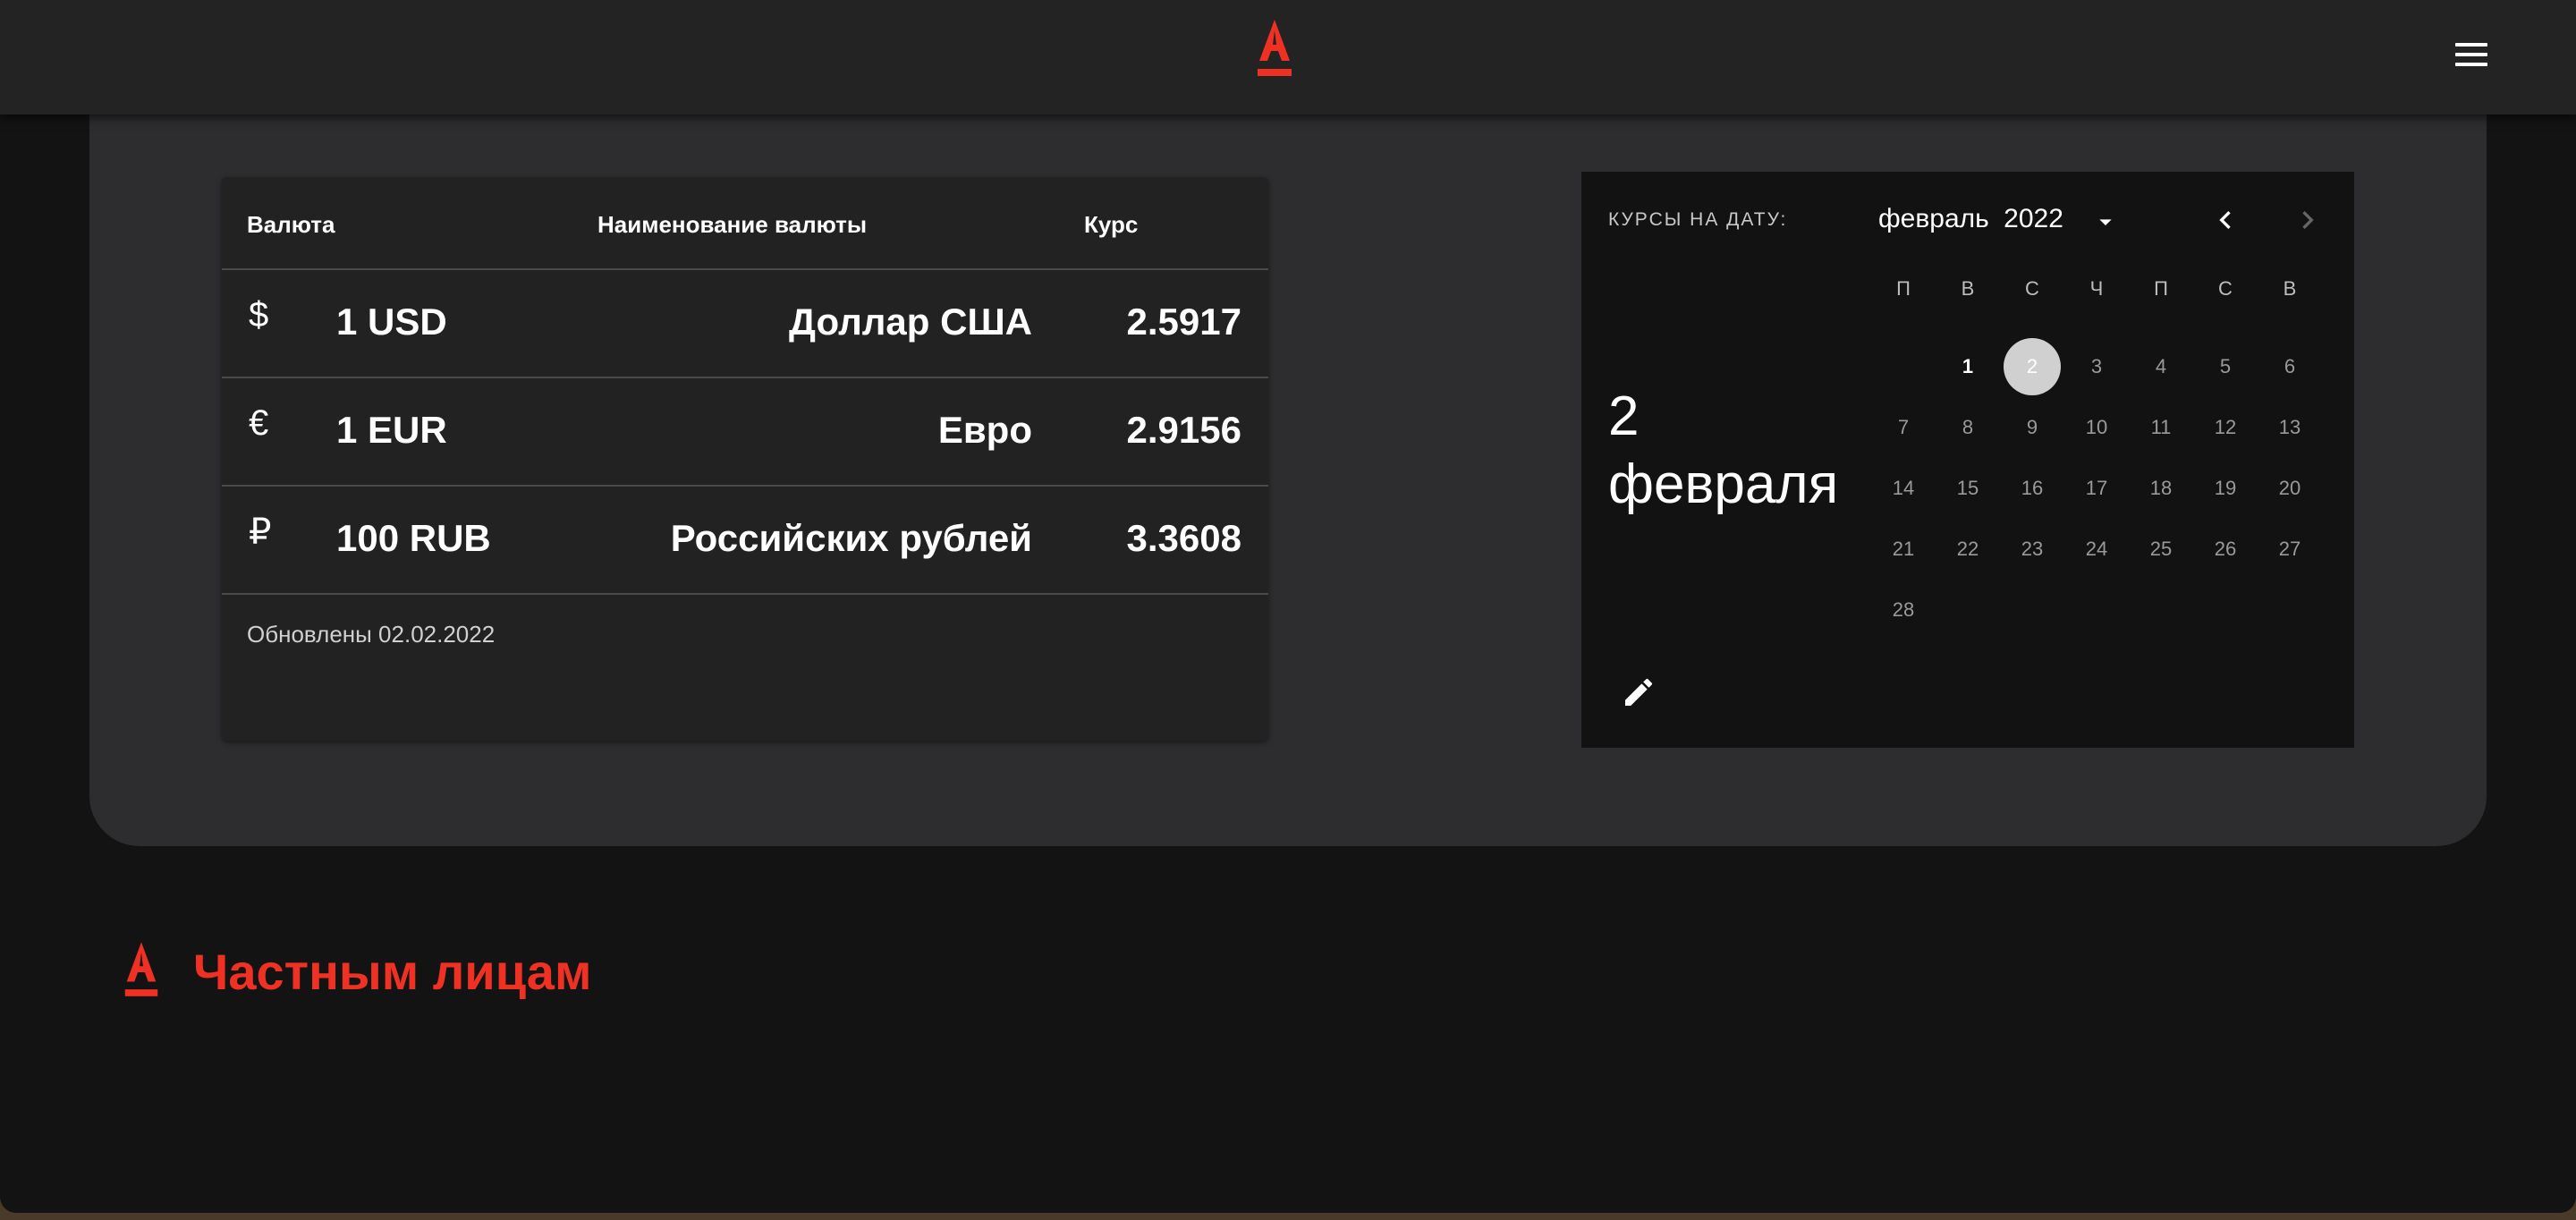 This screenshot has height=1220, width=2576. What do you see at coordinates (2033, 219) in the screenshot?
I see `year-label: 2022` at bounding box center [2033, 219].